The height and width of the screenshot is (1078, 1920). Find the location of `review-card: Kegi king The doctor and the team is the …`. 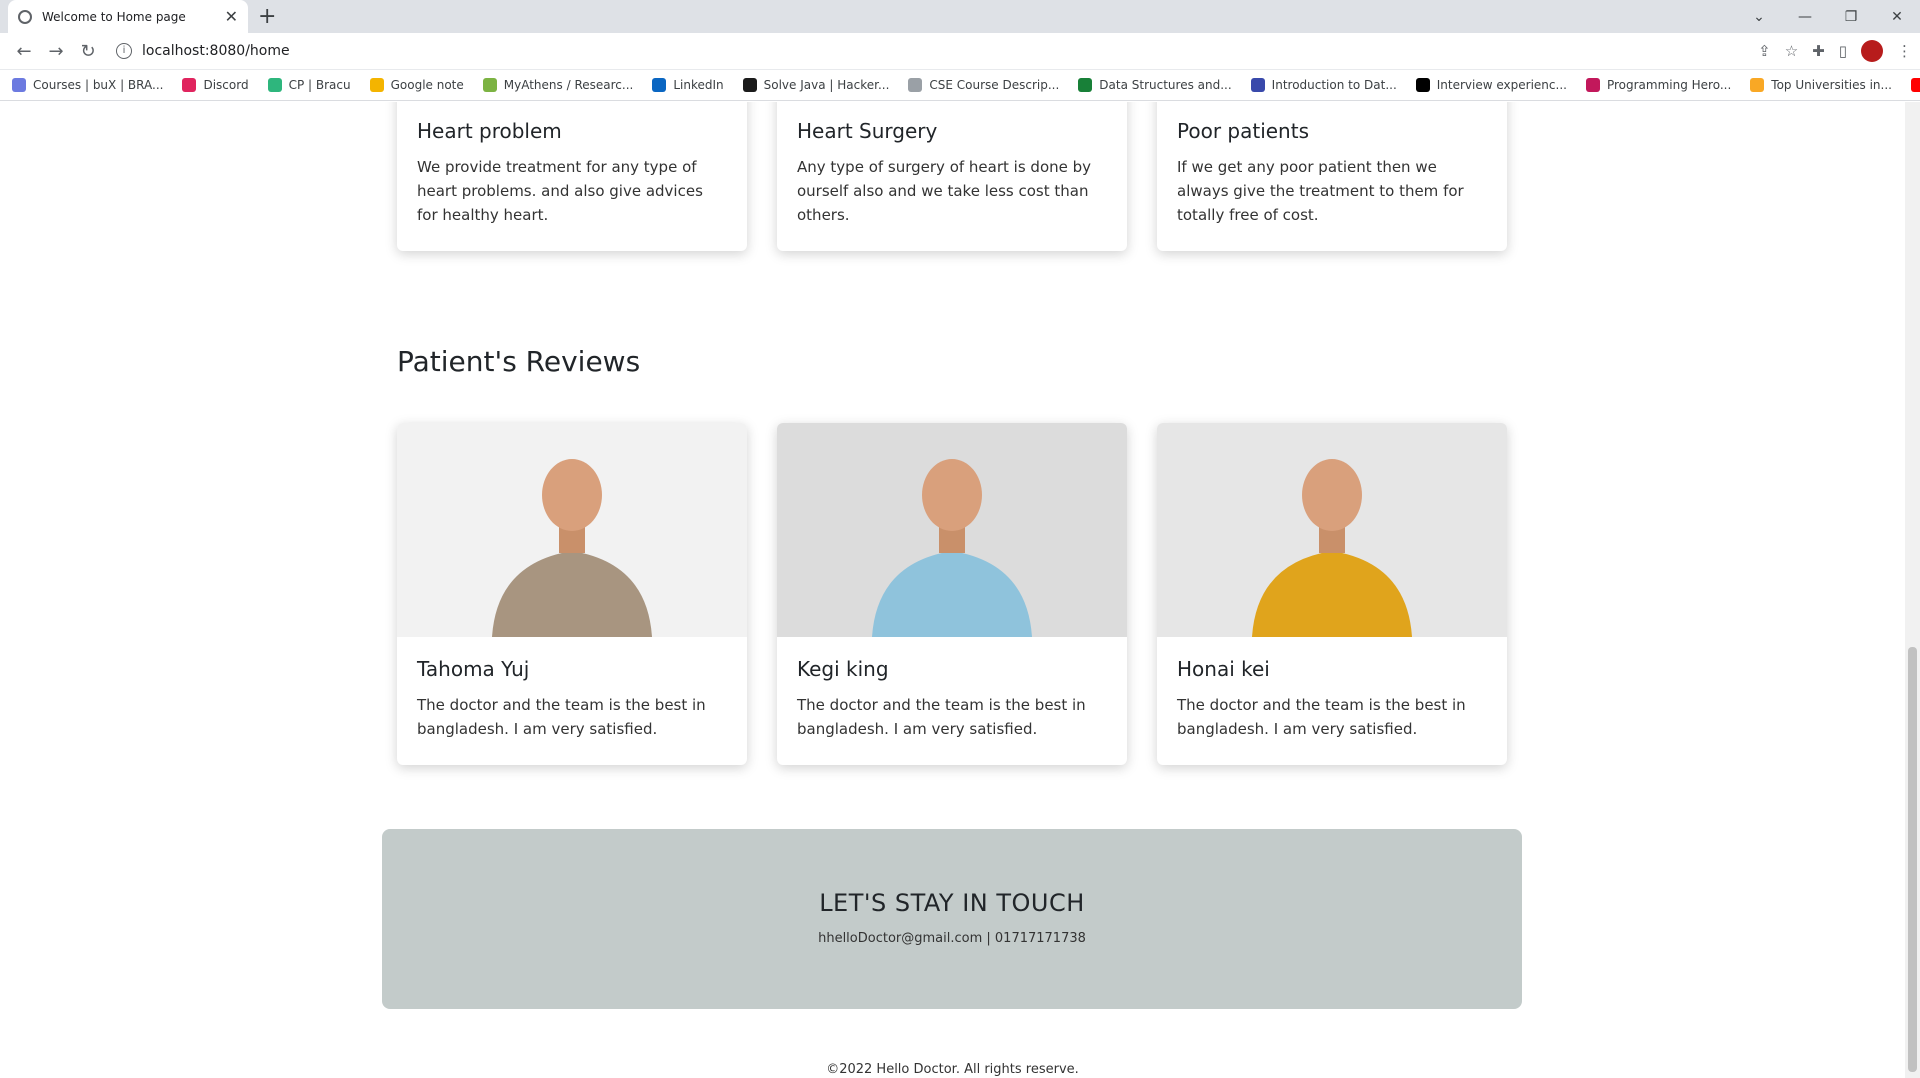

review-card: Kegi king The doctor and the team is the … is located at coordinates (952, 594).